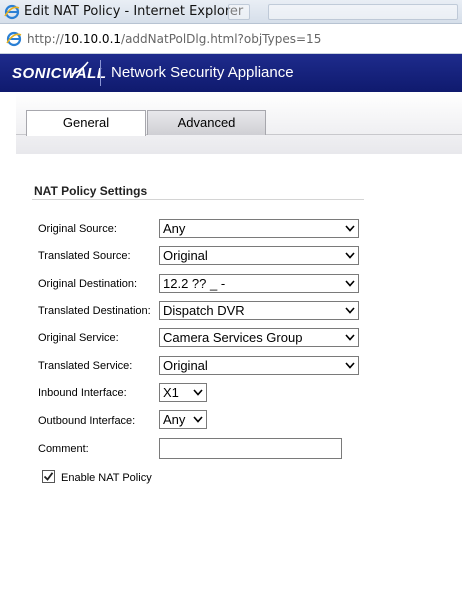 This screenshot has width=462, height=589. What do you see at coordinates (92, 39) in the screenshot?
I see `url-host: 10.10.0.1` at bounding box center [92, 39].